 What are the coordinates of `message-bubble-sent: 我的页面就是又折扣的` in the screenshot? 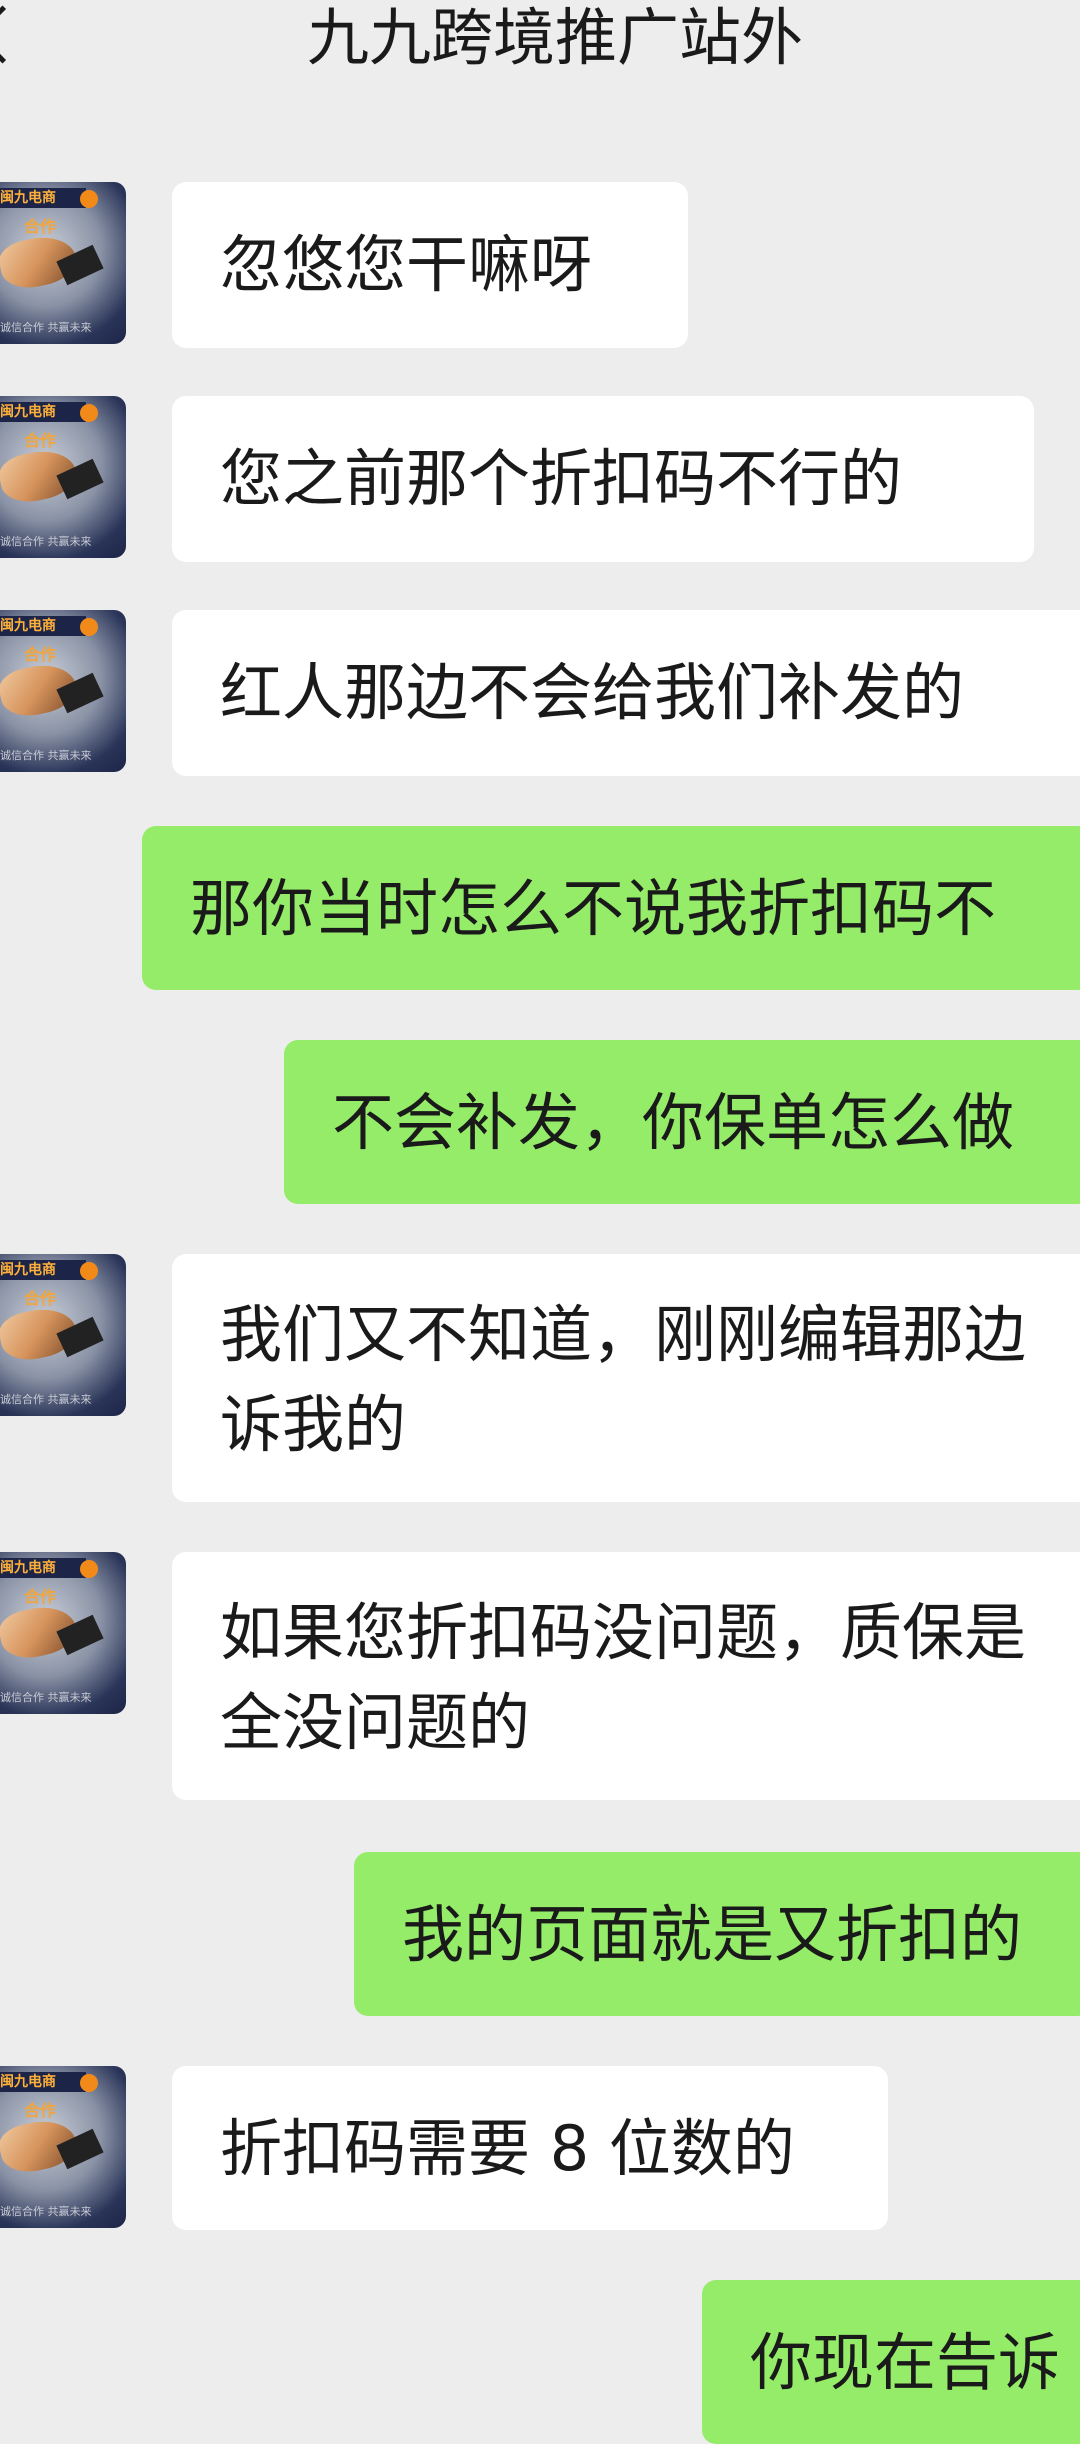 It's located at (717, 1934).